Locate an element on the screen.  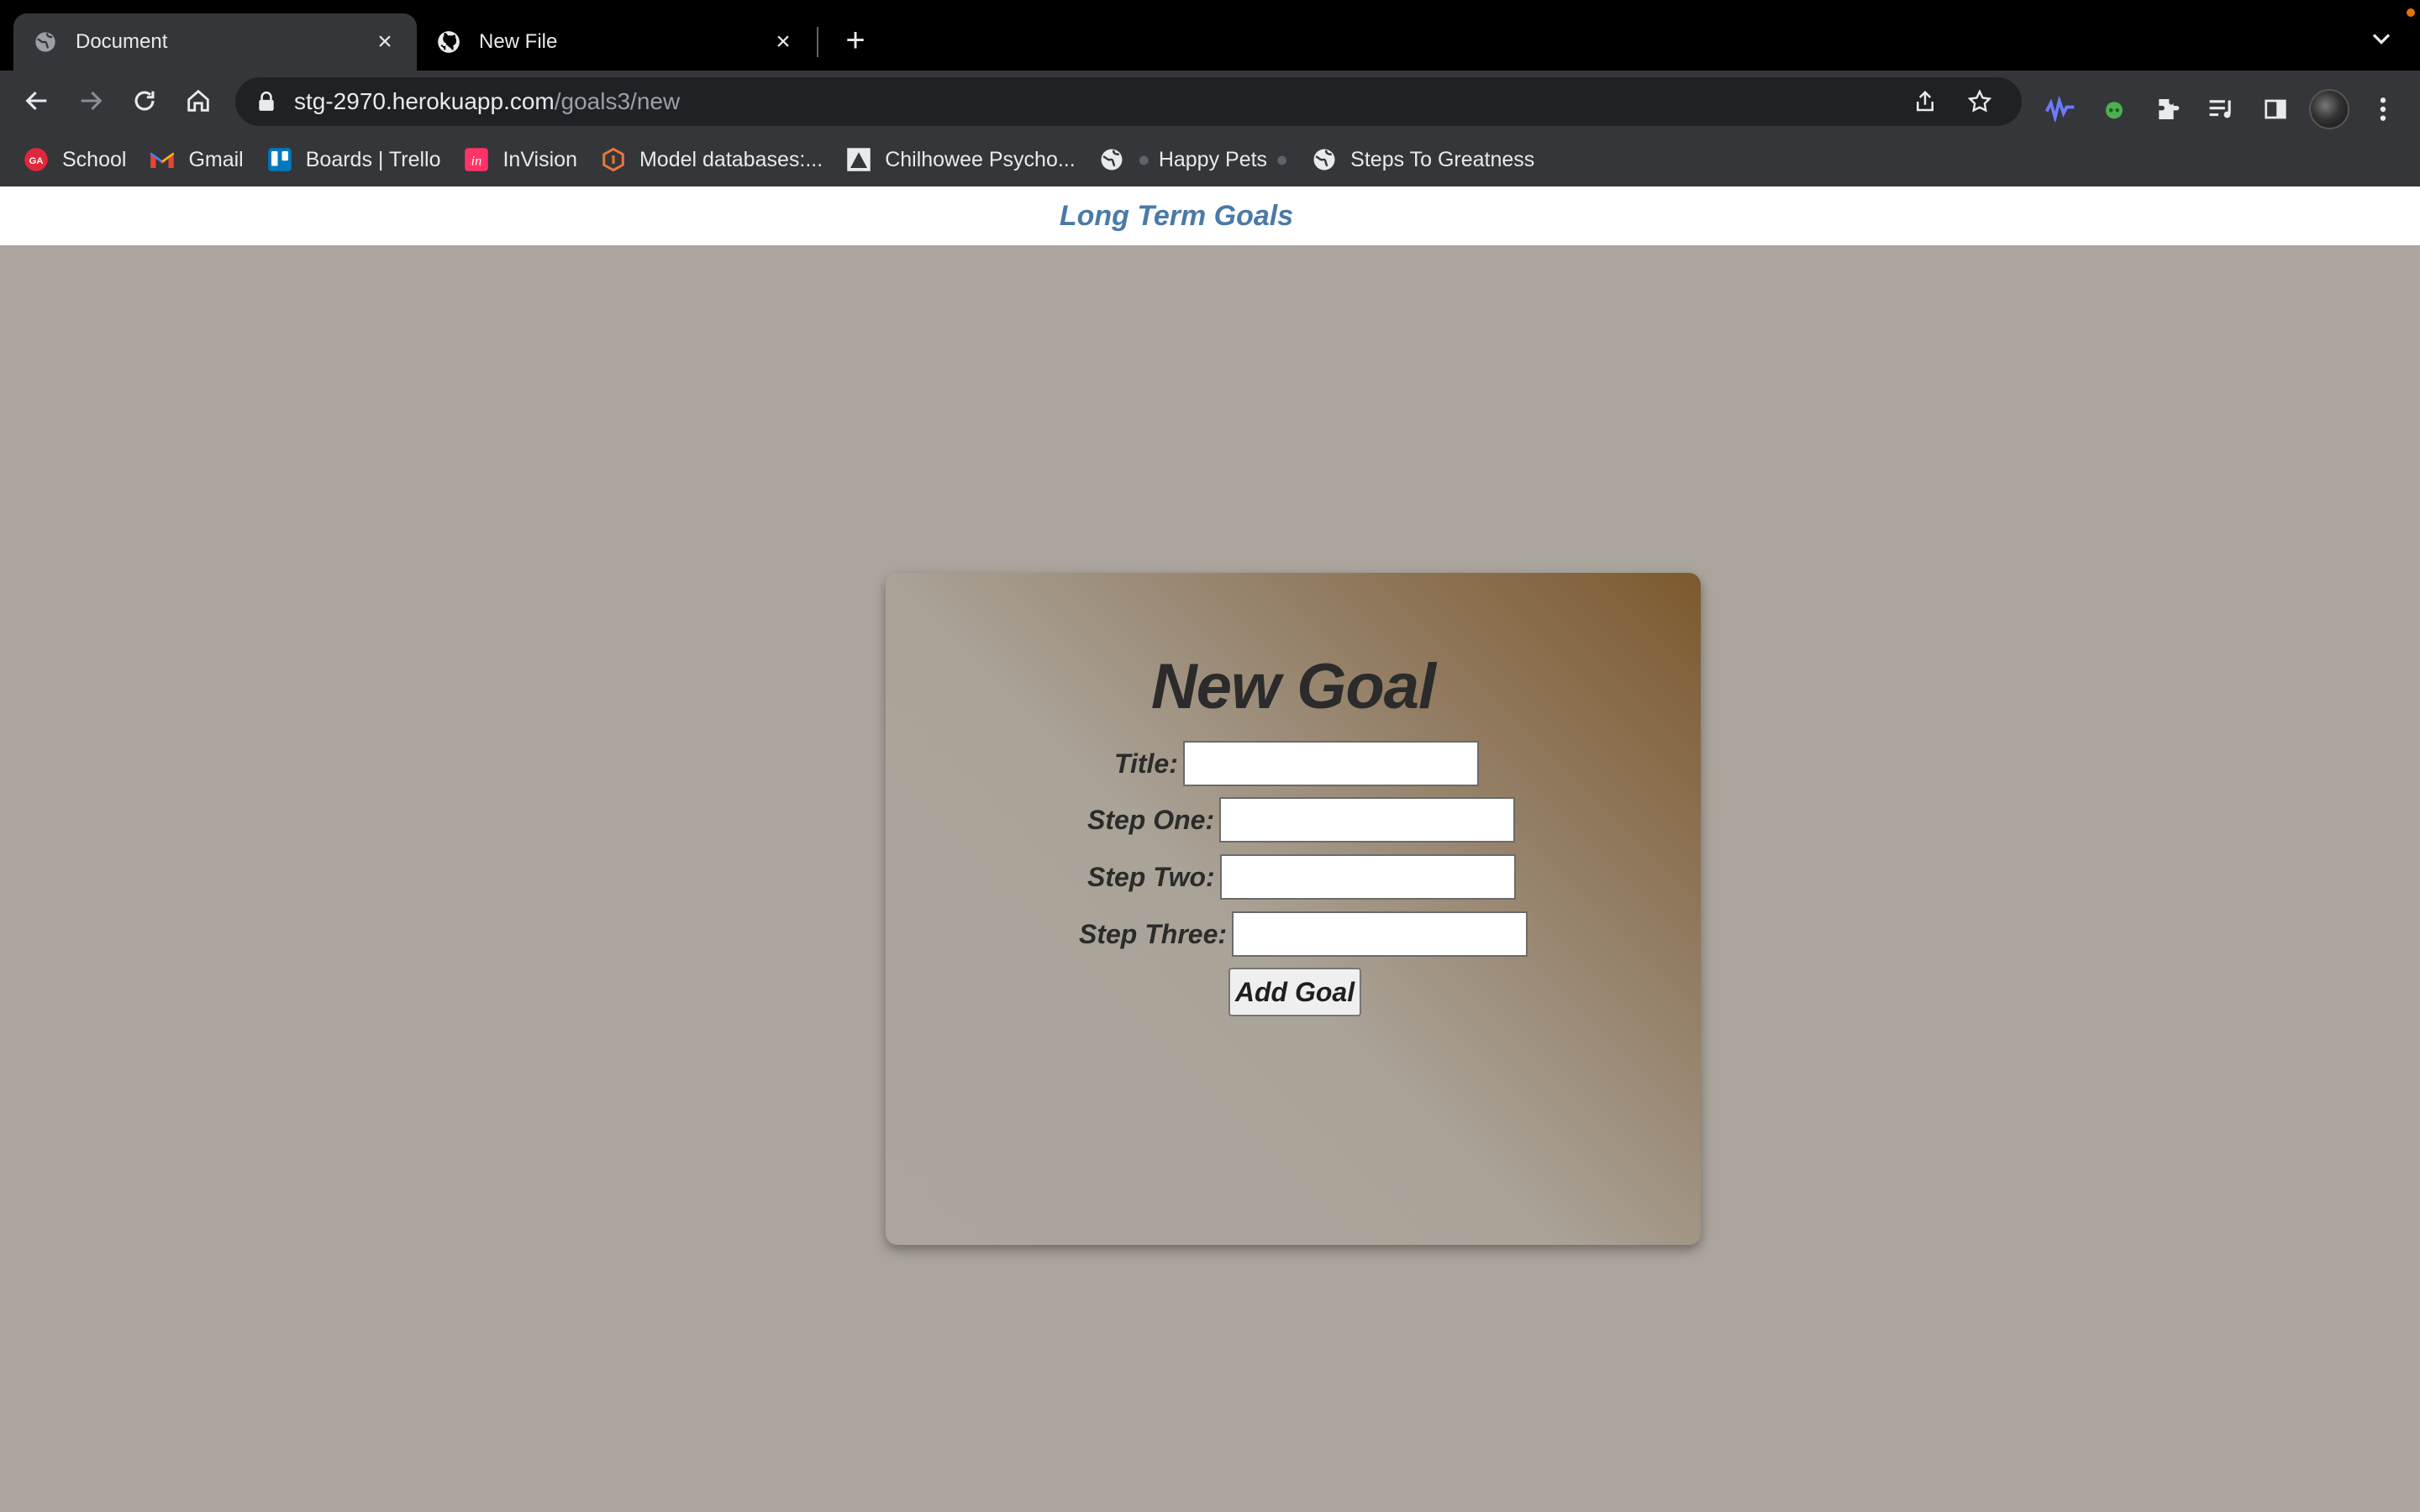
invision-icon: in is located at coordinates (477, 159).